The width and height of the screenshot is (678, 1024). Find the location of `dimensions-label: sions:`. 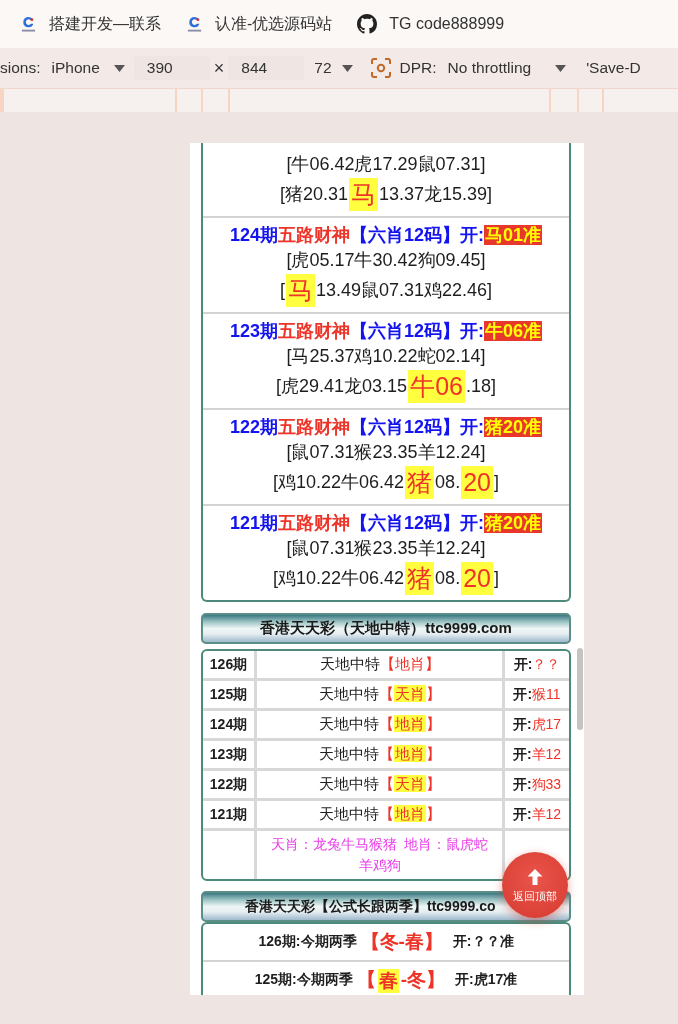

dimensions-label: sions: is located at coordinates (20, 68).